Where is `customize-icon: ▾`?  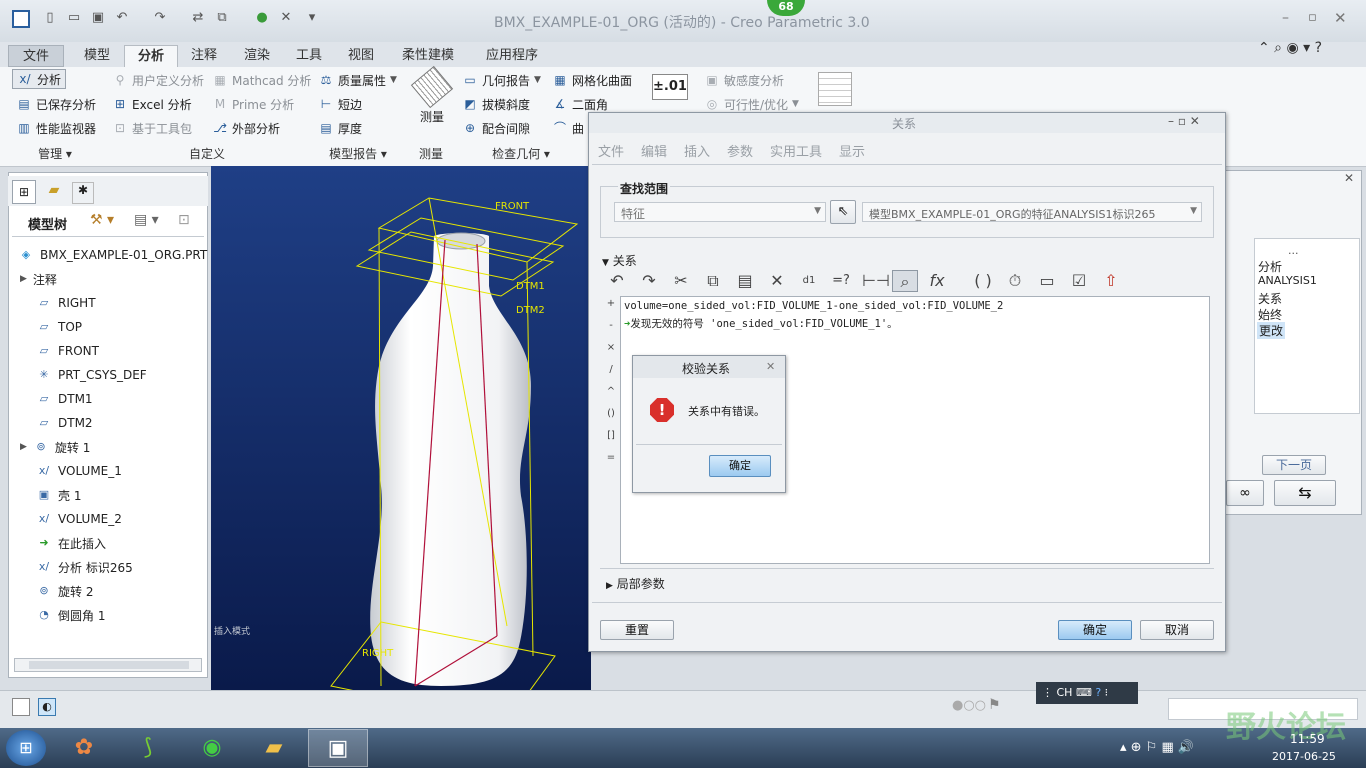
customize-icon: ▾ is located at coordinates (312, 18).